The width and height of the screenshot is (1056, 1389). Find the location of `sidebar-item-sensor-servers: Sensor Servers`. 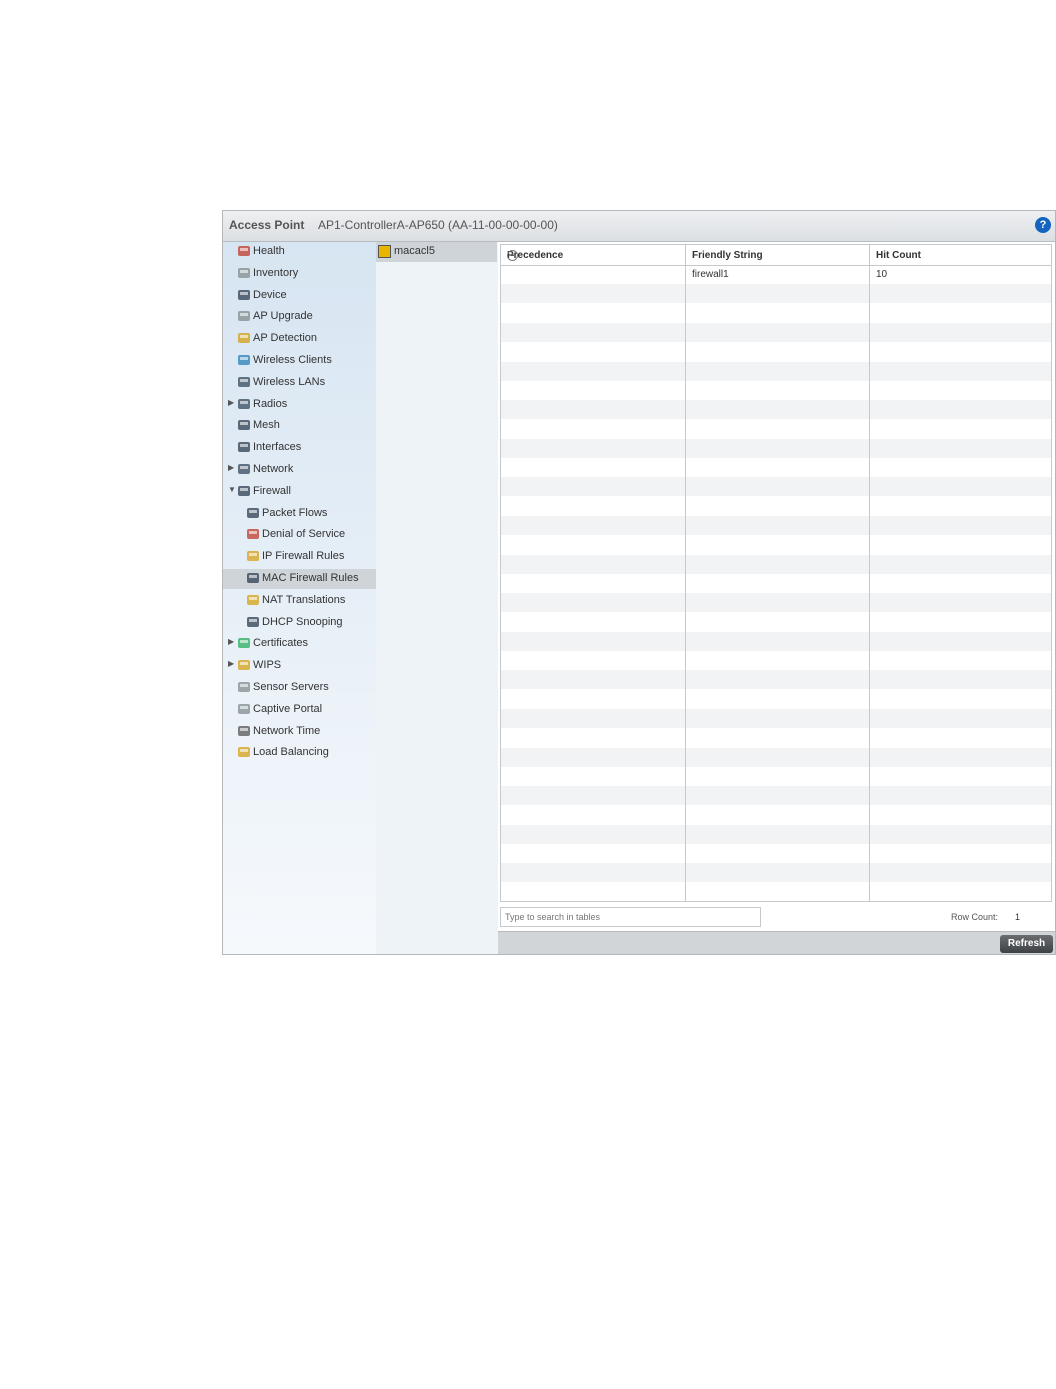

sidebar-item-sensor-servers: Sensor Servers is located at coordinates (299, 688).